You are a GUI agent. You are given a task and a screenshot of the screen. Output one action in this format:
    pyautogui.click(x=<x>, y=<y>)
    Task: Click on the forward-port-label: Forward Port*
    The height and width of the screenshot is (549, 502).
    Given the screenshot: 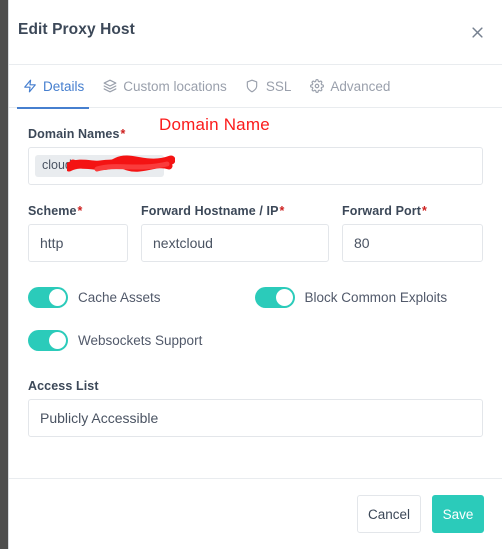 What is the action you would take?
    pyautogui.click(x=412, y=211)
    